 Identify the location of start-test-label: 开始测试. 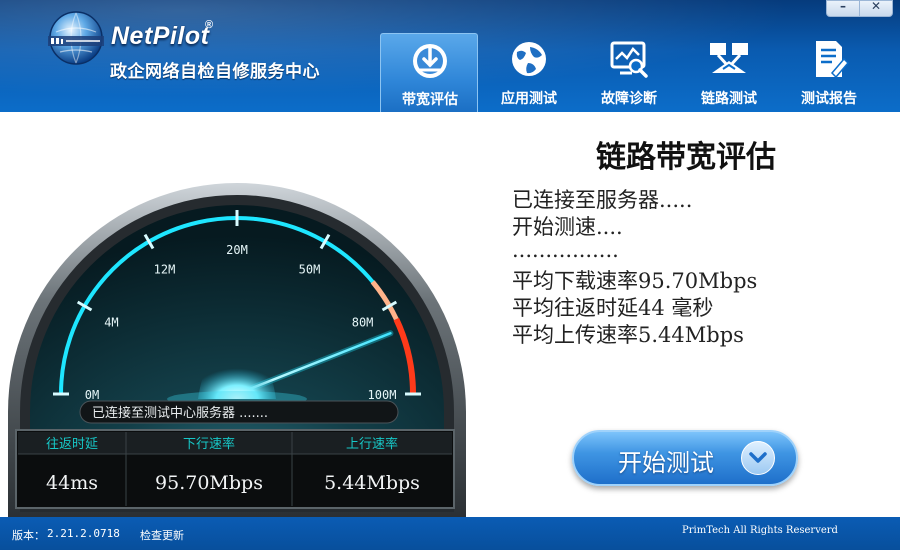
(666, 463).